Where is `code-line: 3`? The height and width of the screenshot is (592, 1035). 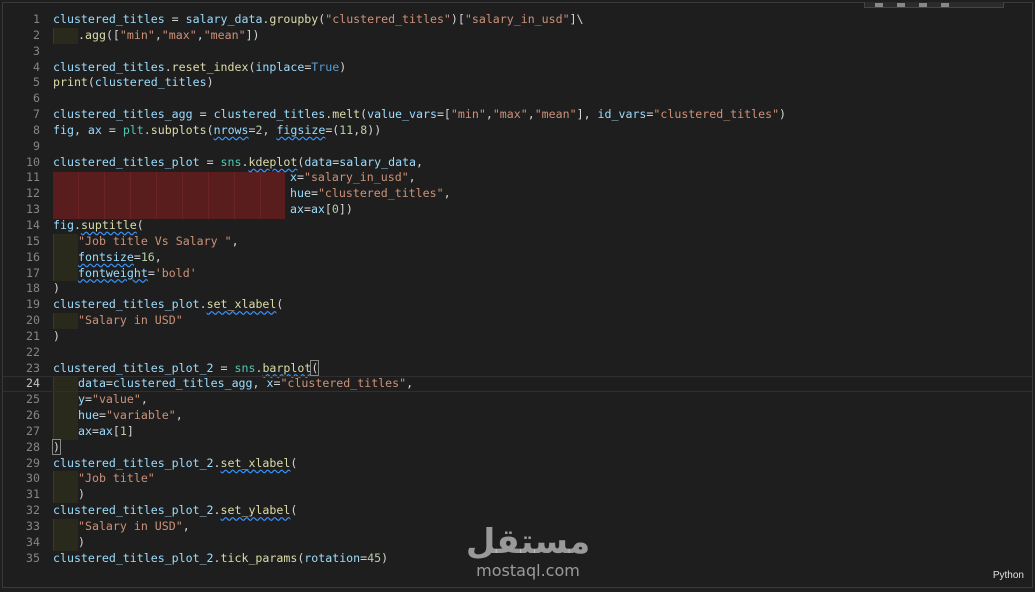 code-line: 3 is located at coordinates (517, 52).